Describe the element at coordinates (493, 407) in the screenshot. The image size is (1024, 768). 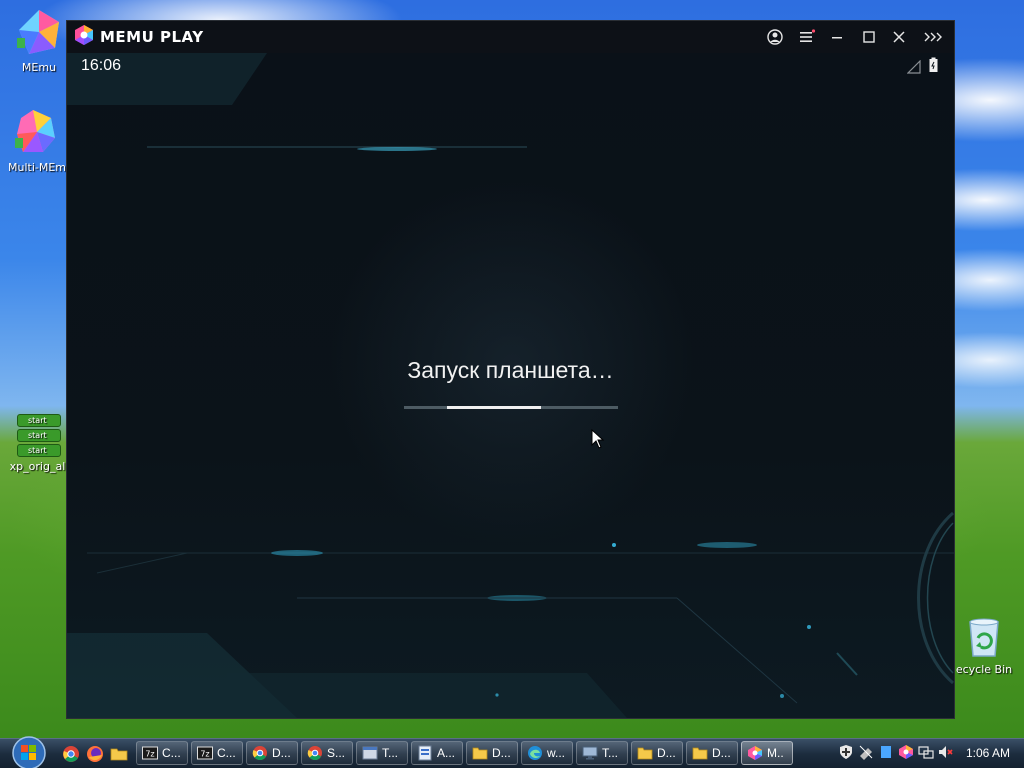
I see `boot-progress-fill` at that location.